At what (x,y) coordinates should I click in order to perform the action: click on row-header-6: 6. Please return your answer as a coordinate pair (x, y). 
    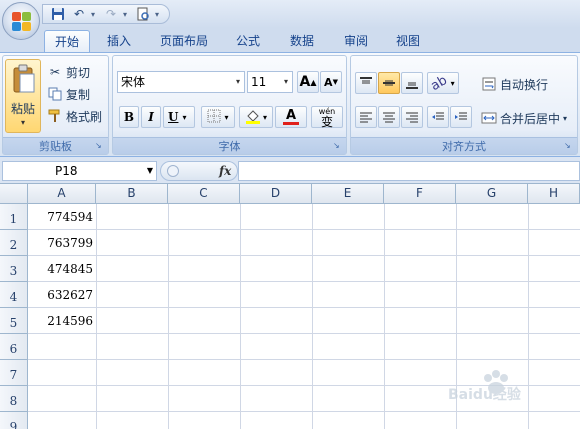
    Looking at the image, I should click on (14, 347).